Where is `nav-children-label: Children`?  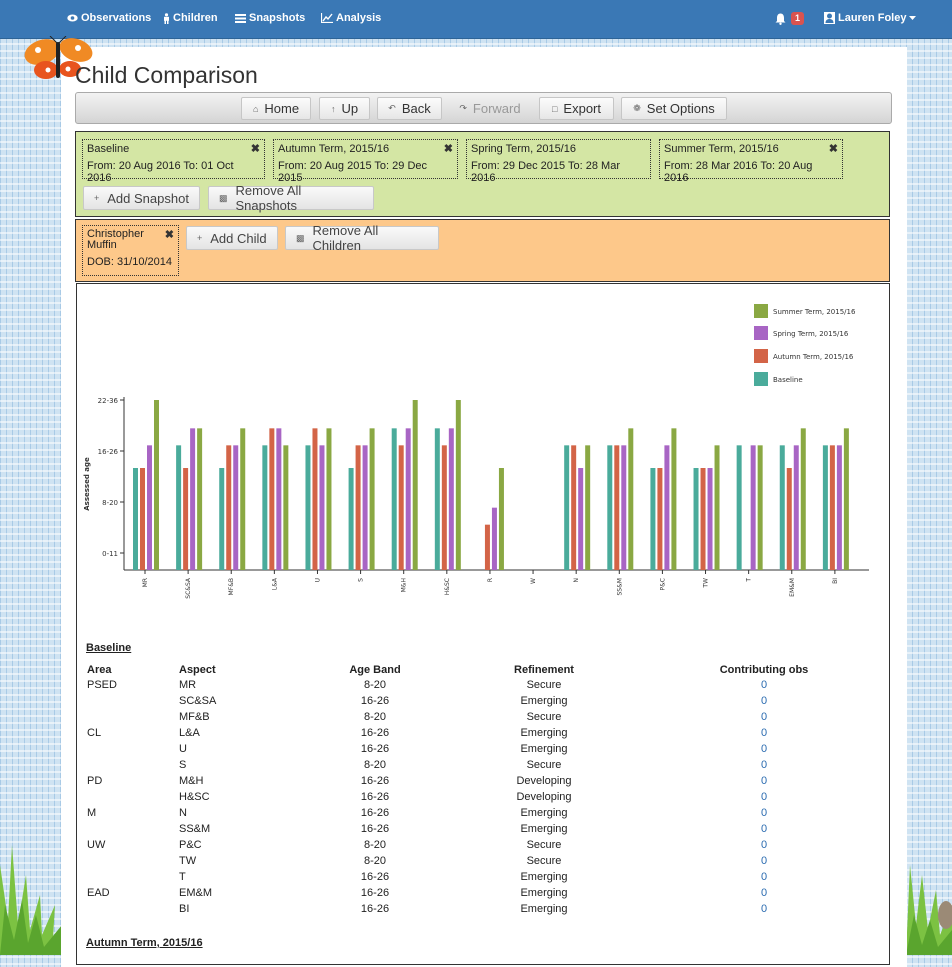 nav-children-label: Children is located at coordinates (195, 18).